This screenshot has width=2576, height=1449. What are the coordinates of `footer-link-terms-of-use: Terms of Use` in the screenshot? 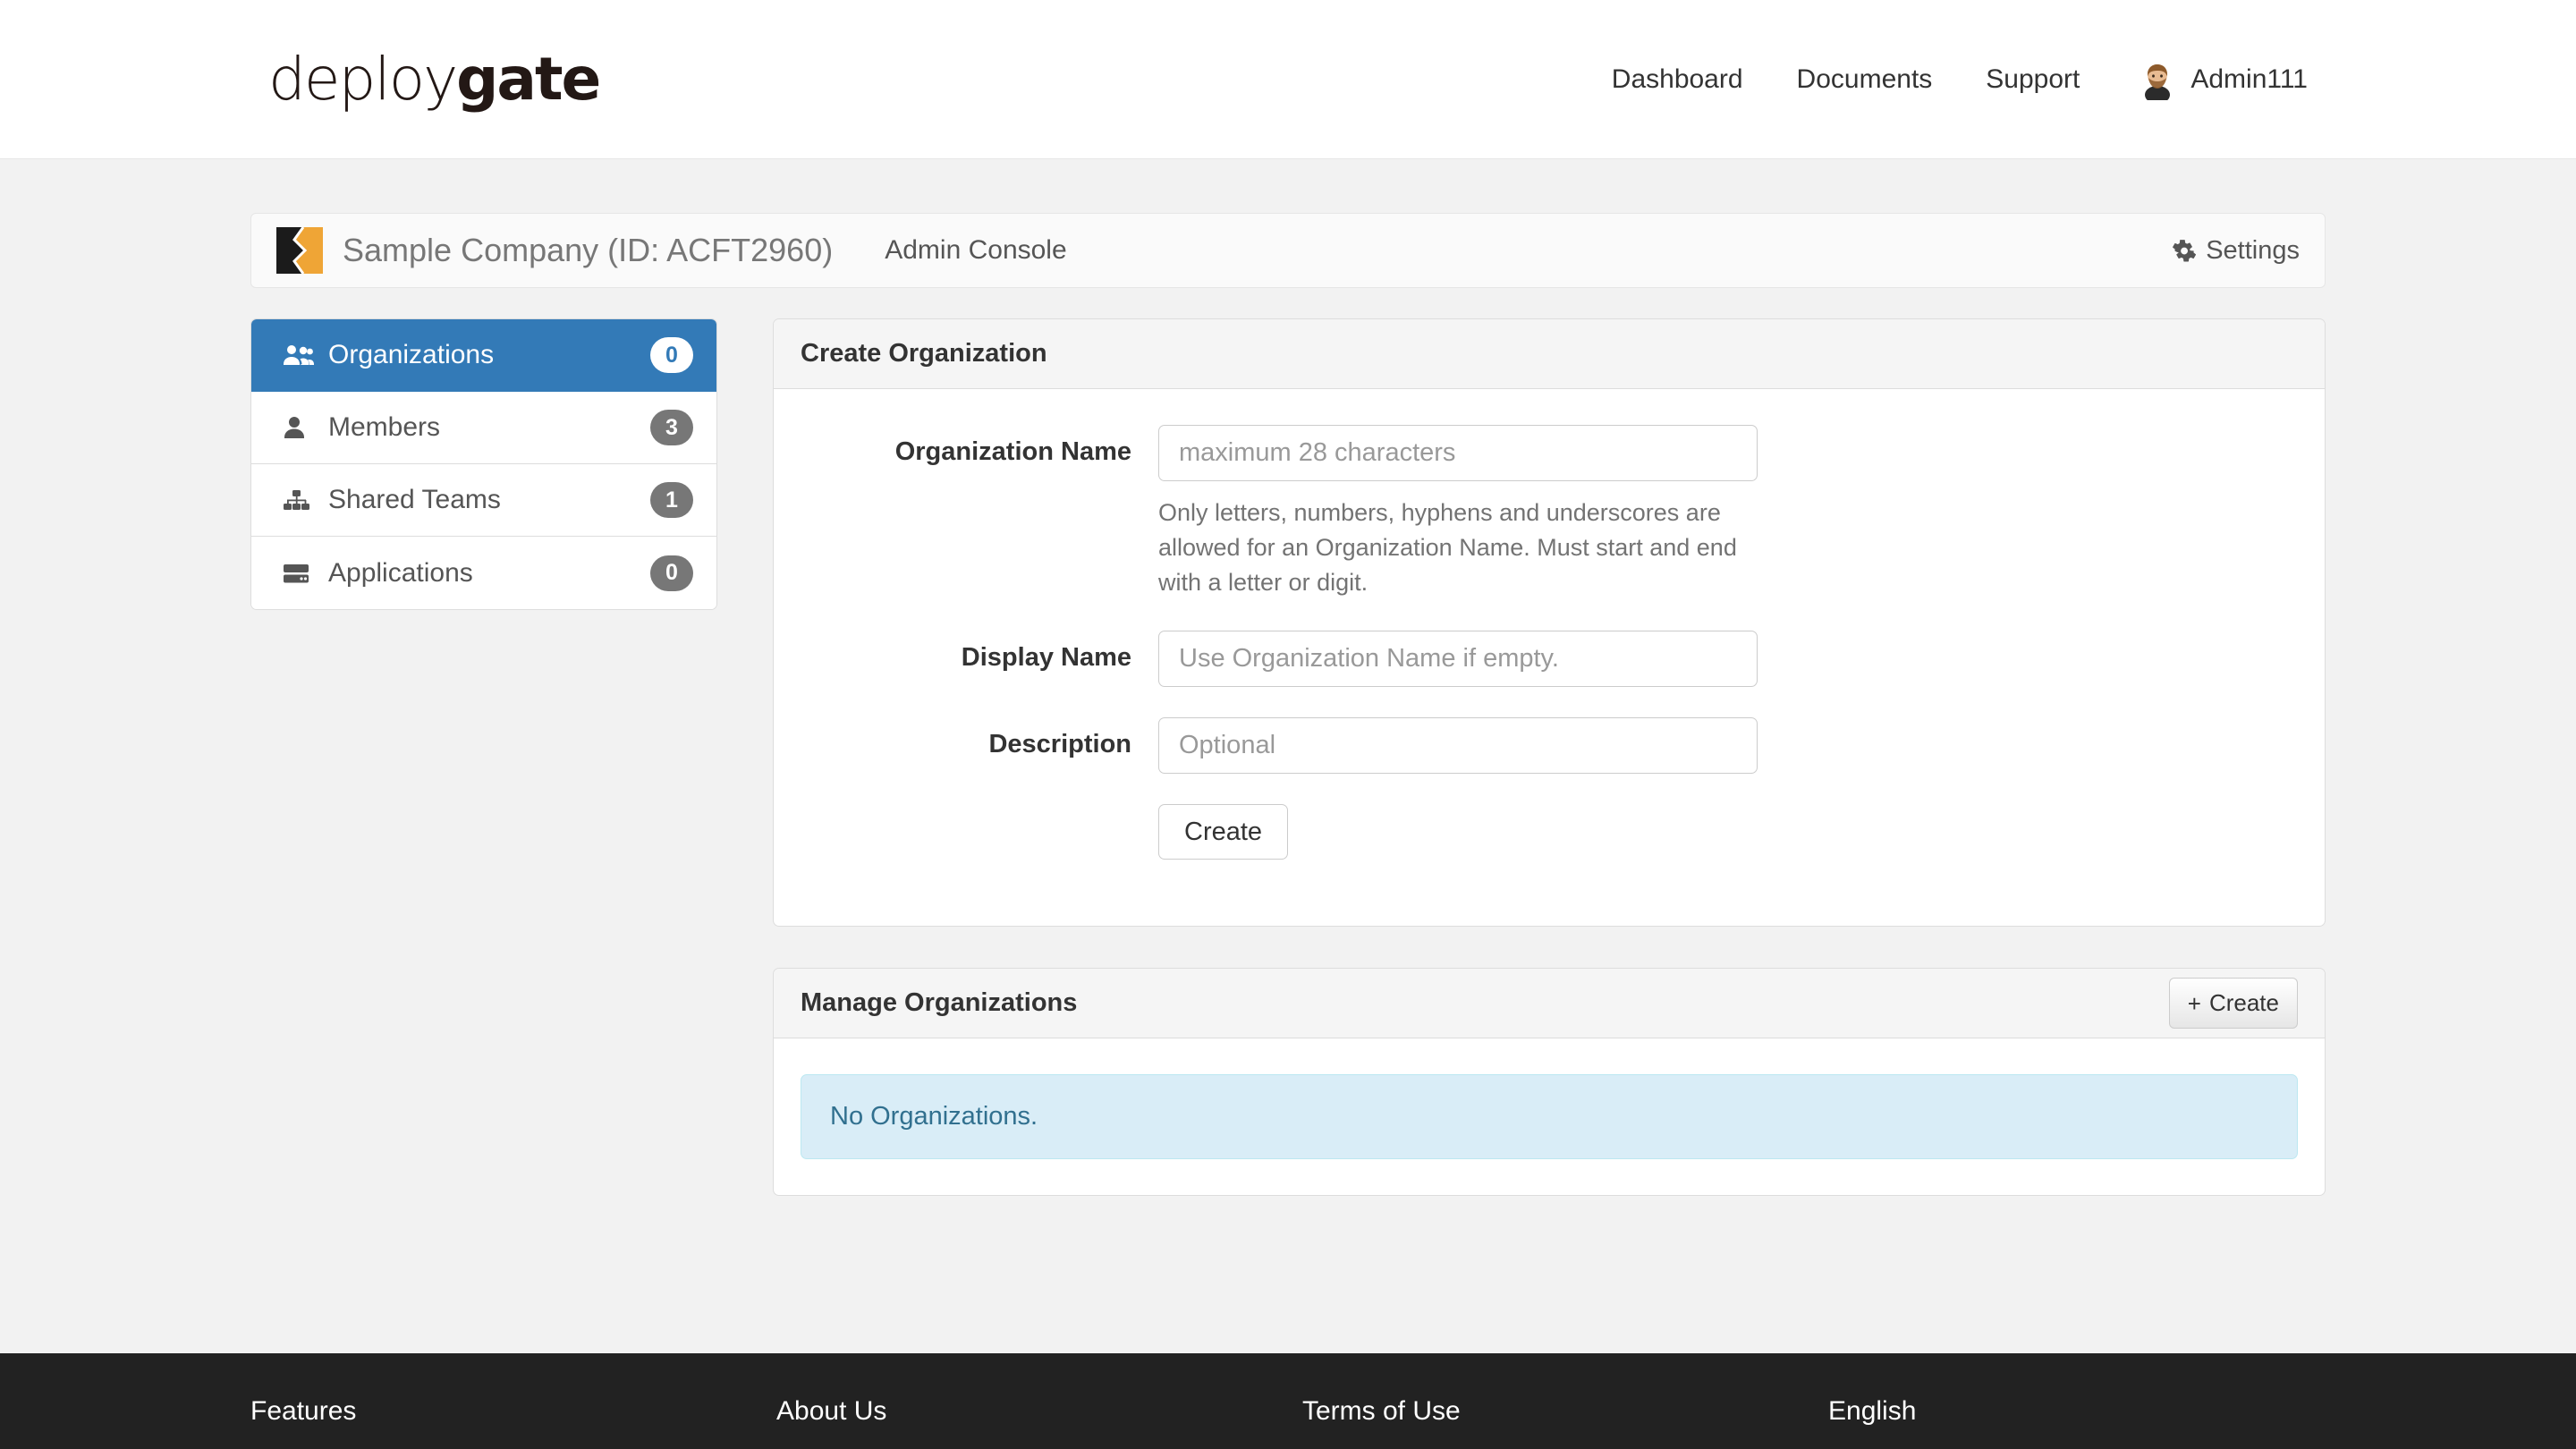 It's located at (1565, 1411).